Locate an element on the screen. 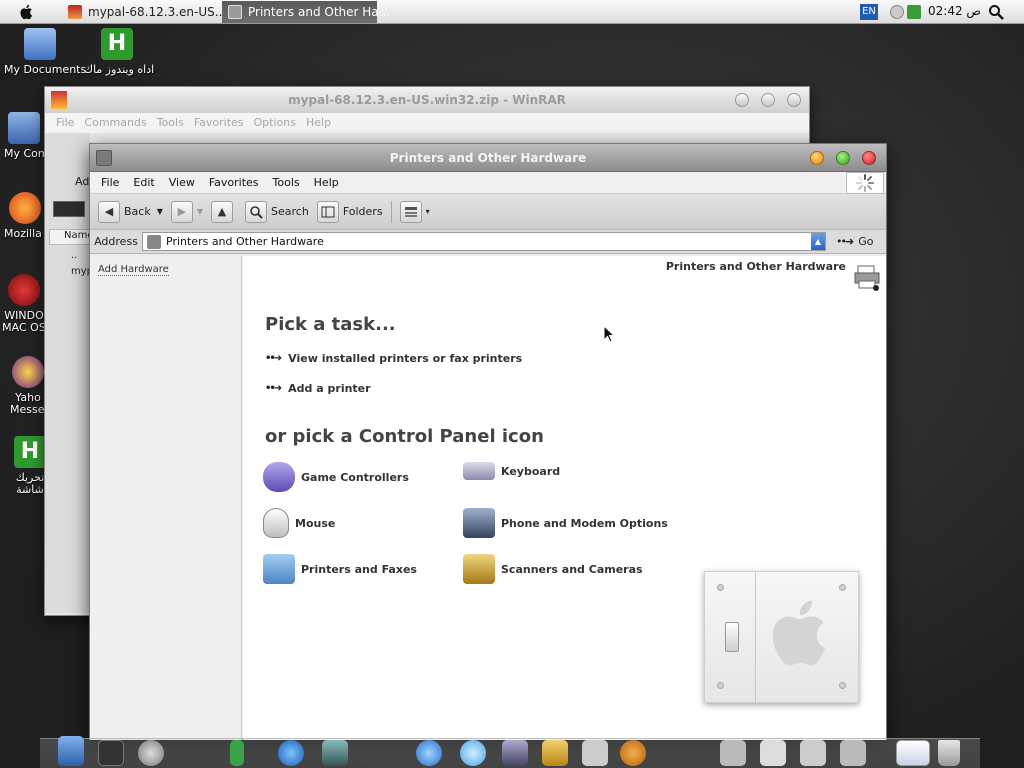 The image size is (1024, 768). cp-scanners-cameras: Scanners and Cameras is located at coordinates (553, 569).